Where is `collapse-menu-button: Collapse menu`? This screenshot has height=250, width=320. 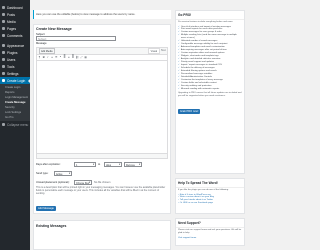
collapse-menu-button: Collapse menu is located at coordinates (15, 124).